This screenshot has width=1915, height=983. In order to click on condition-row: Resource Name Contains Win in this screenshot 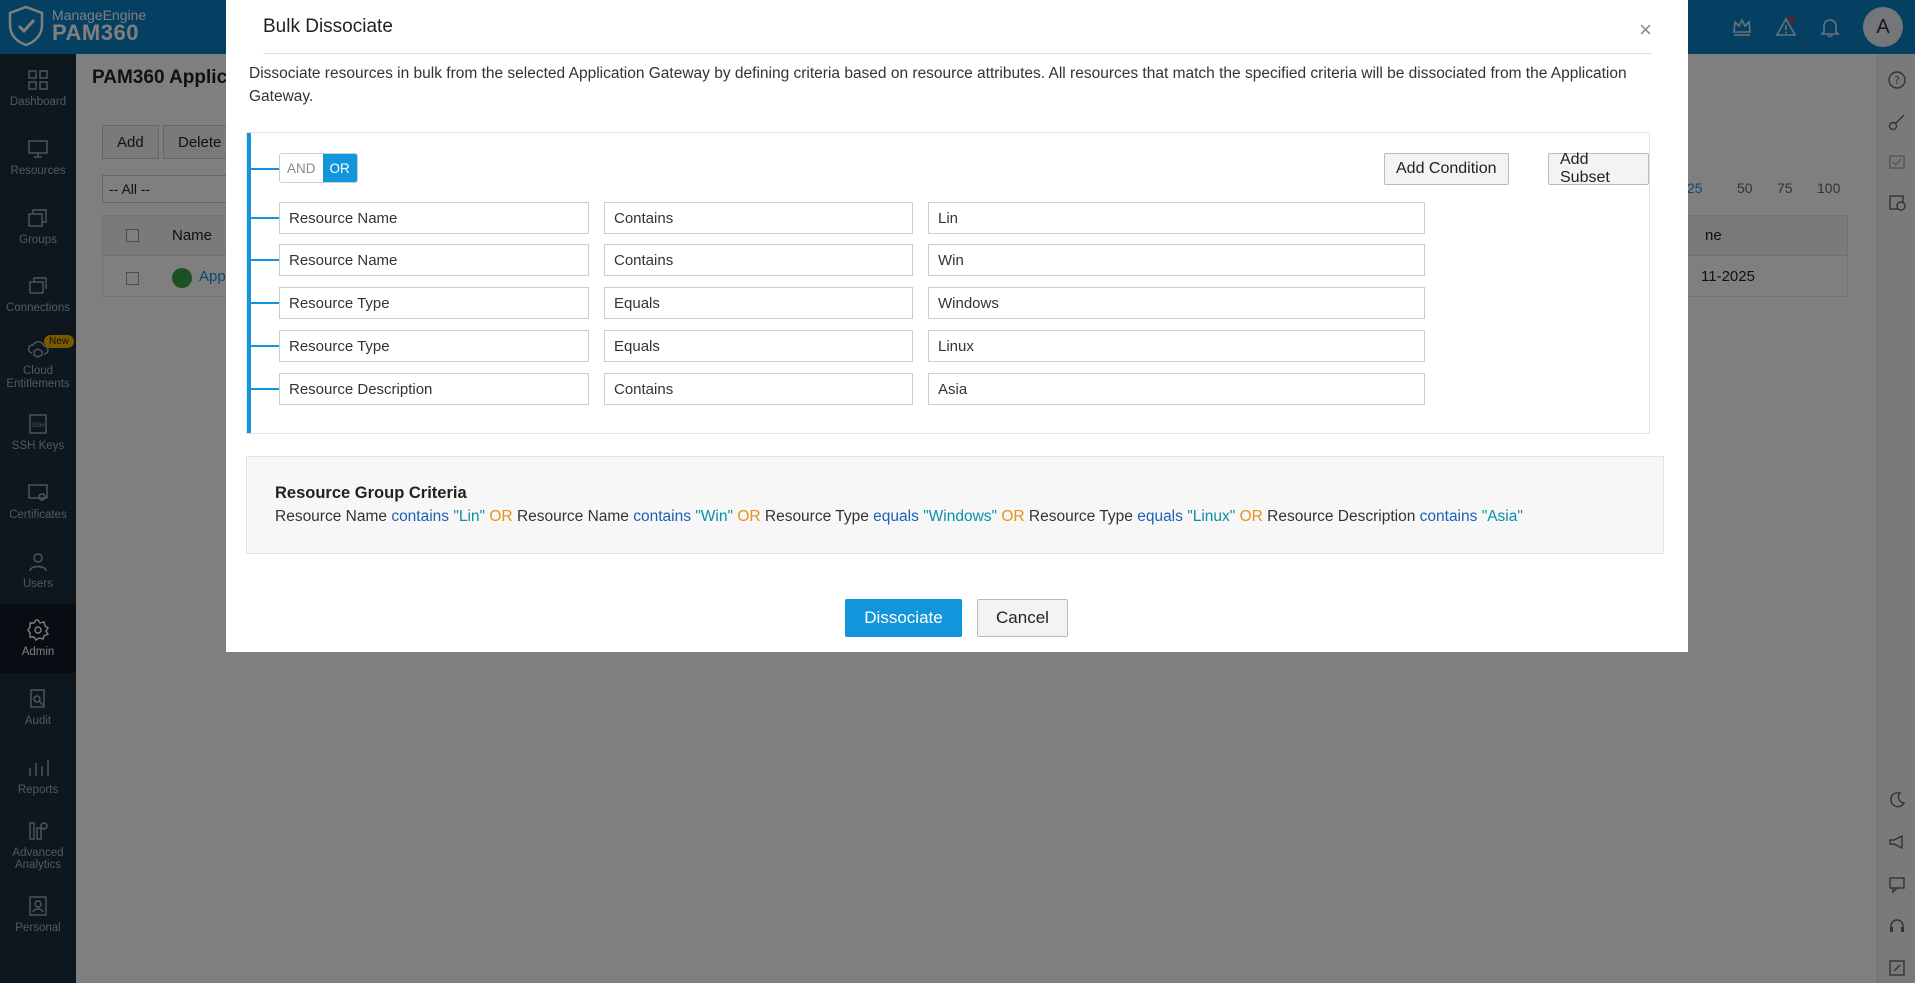, I will do `click(847, 260)`.